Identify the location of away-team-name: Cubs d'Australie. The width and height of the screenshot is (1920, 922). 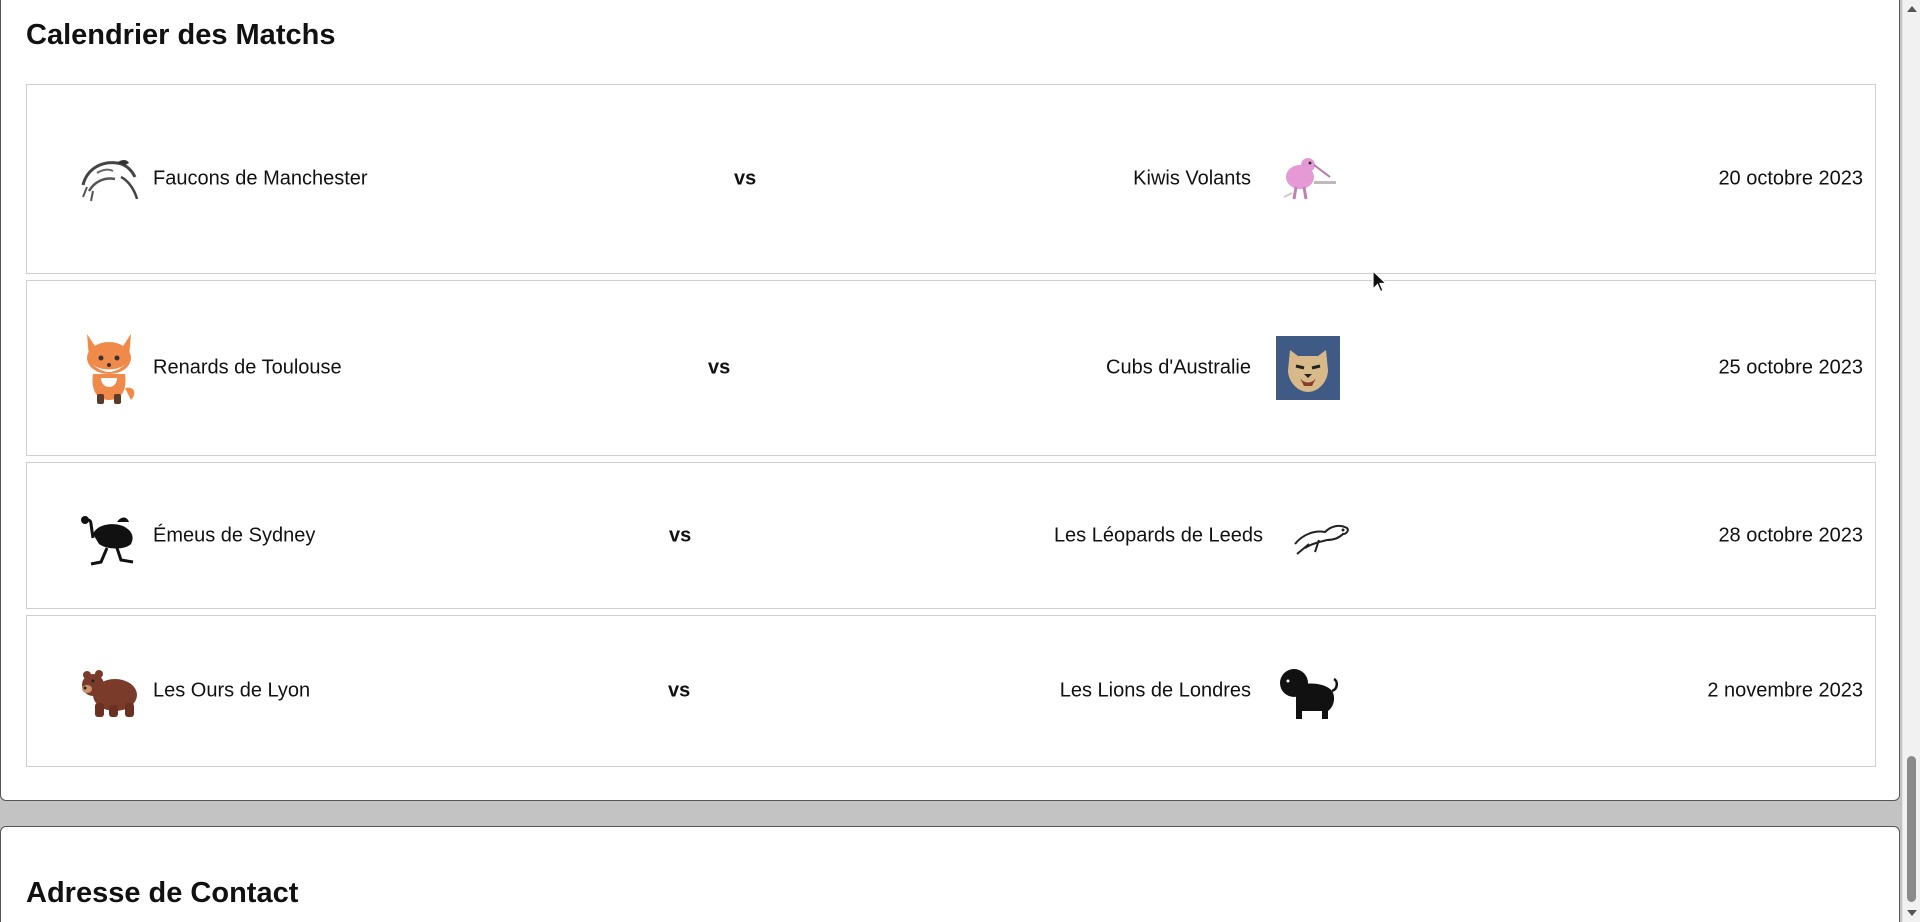
(1178, 367).